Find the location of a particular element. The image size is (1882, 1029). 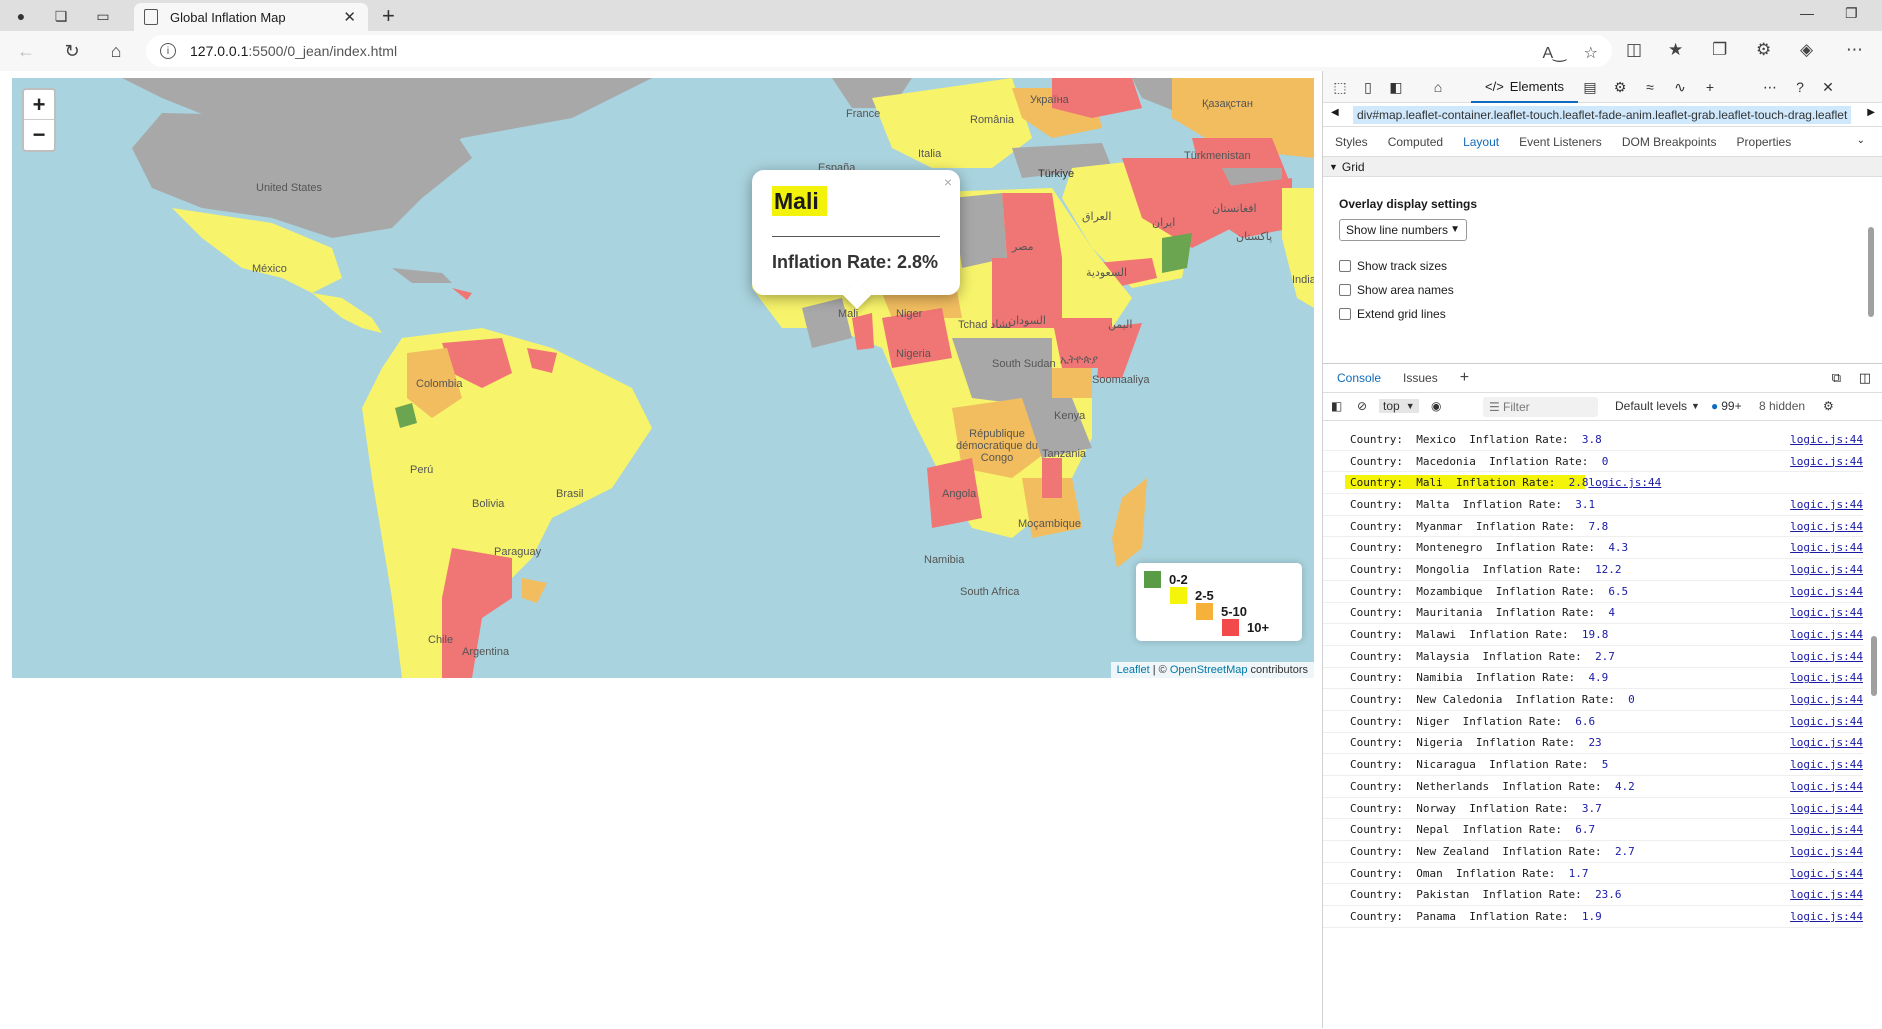

split-screen-icon: ◫ is located at coordinates (1634, 50).